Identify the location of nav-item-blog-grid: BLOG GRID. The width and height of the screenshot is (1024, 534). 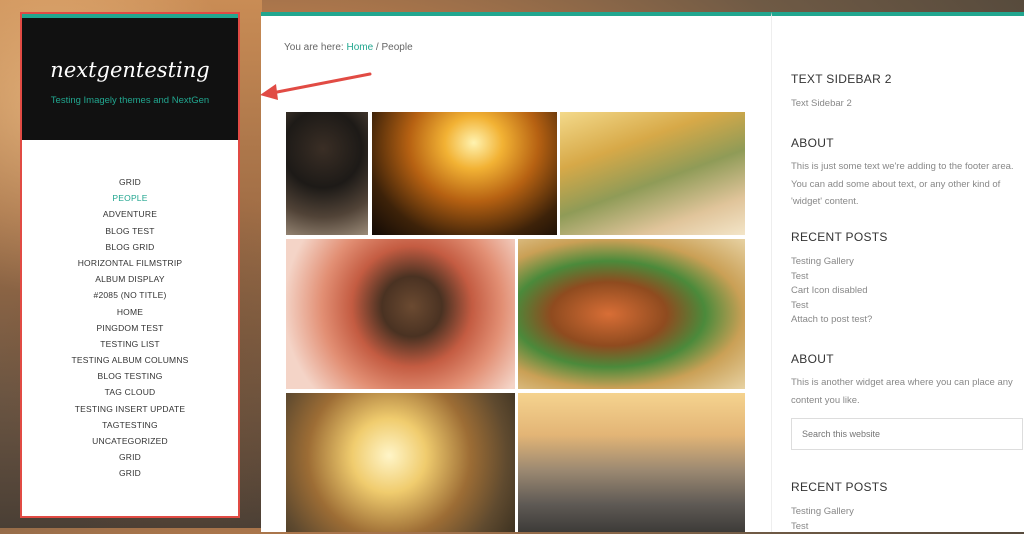
(130, 247).